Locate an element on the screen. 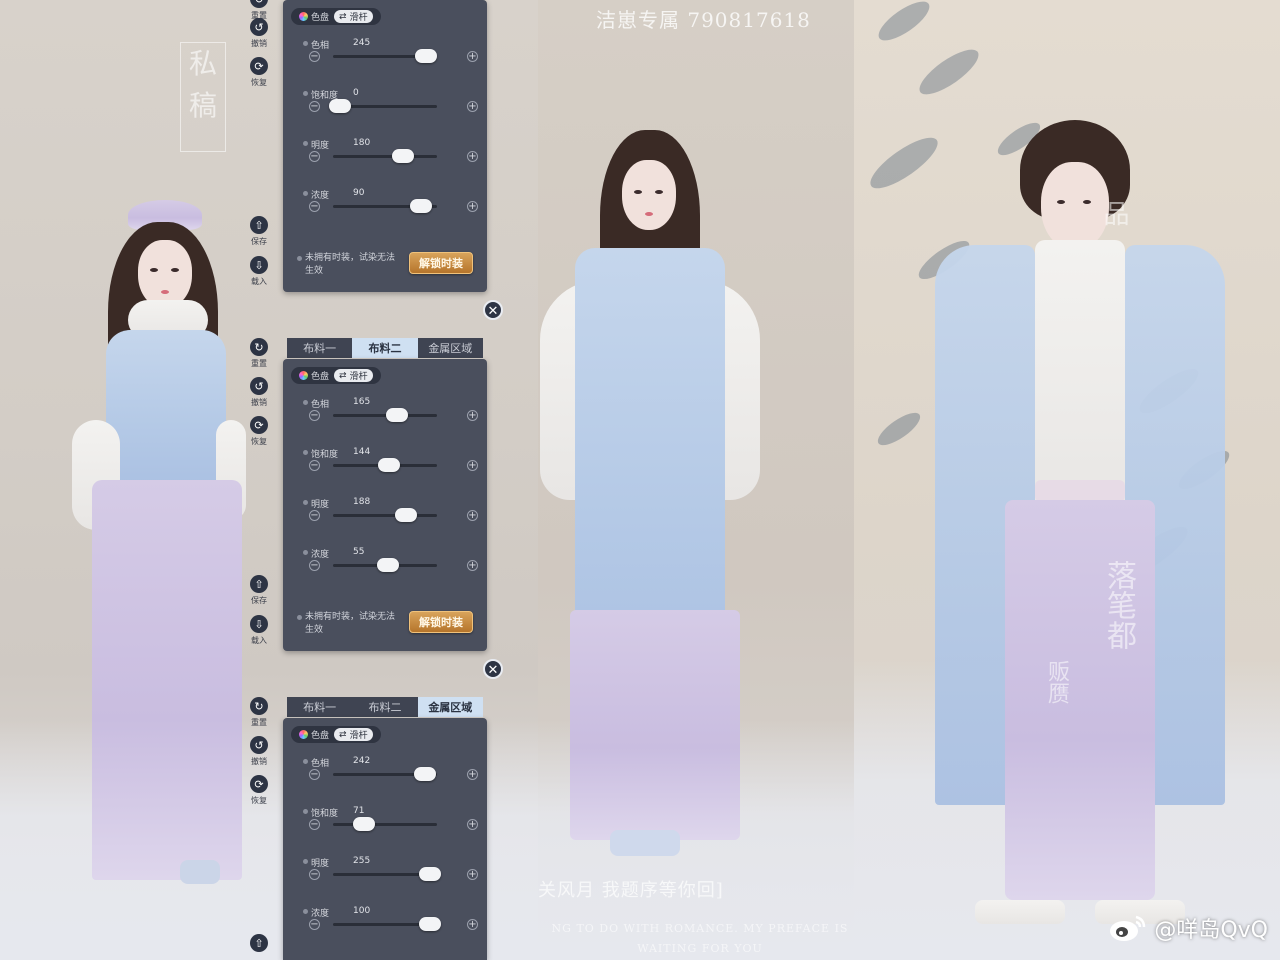 Image resolution: width=1280 pixels, height=960 pixels. load-icon: ⇩ is located at coordinates (259, 624).